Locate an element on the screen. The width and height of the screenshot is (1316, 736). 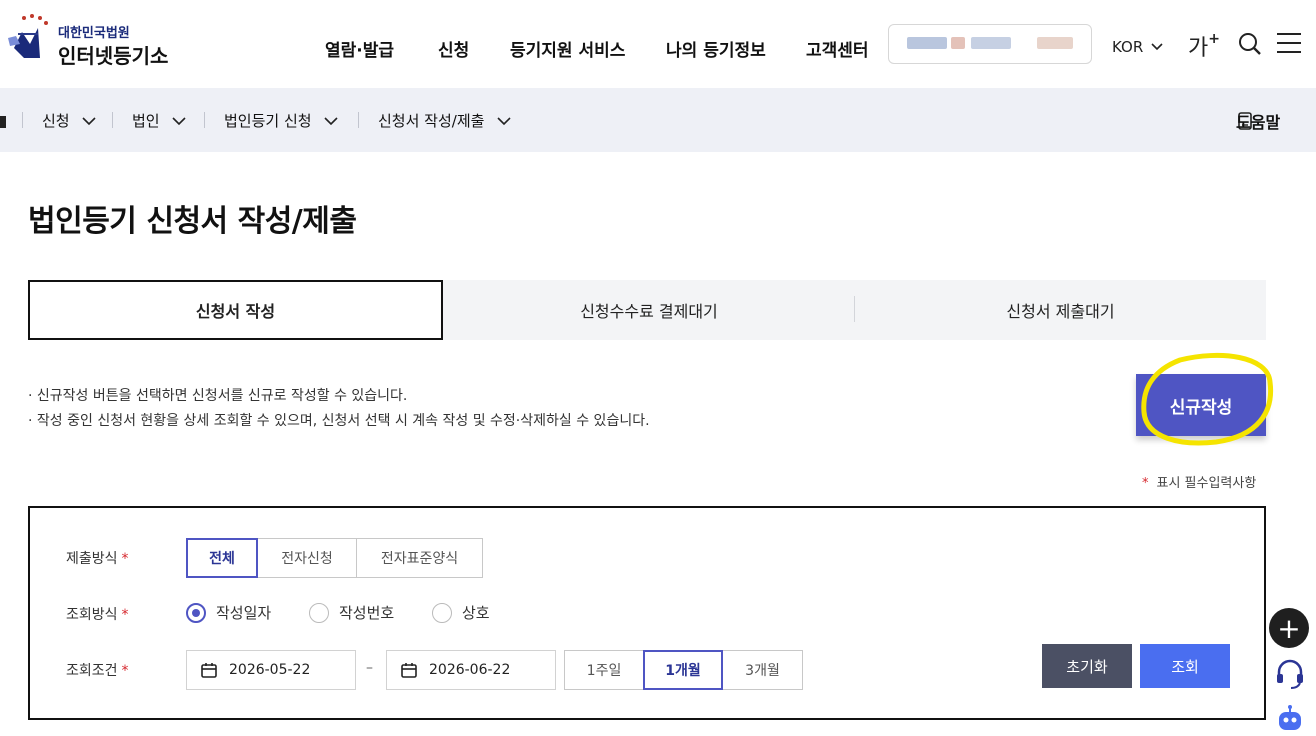
nav-item-customer-center: 고객센터 is located at coordinates (837, 48).